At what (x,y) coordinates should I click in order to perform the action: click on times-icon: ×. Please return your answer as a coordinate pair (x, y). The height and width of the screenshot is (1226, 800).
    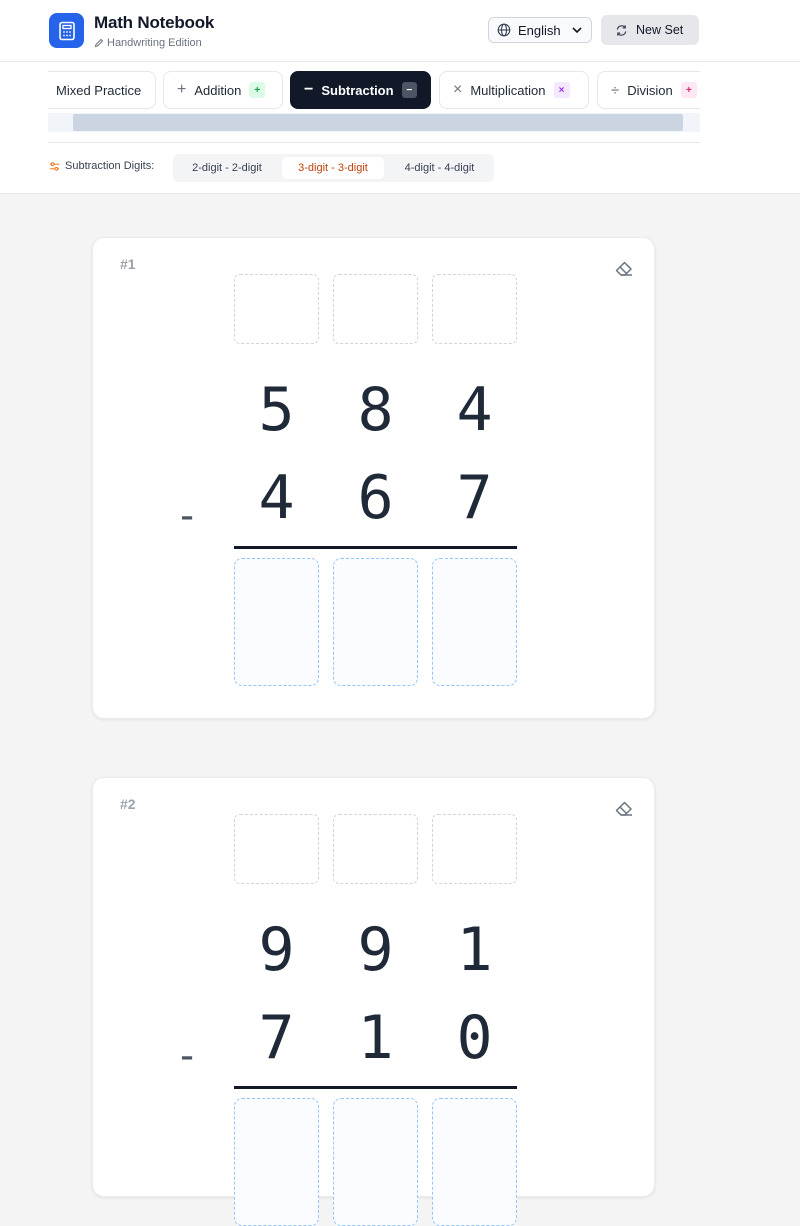
    Looking at the image, I should click on (458, 89).